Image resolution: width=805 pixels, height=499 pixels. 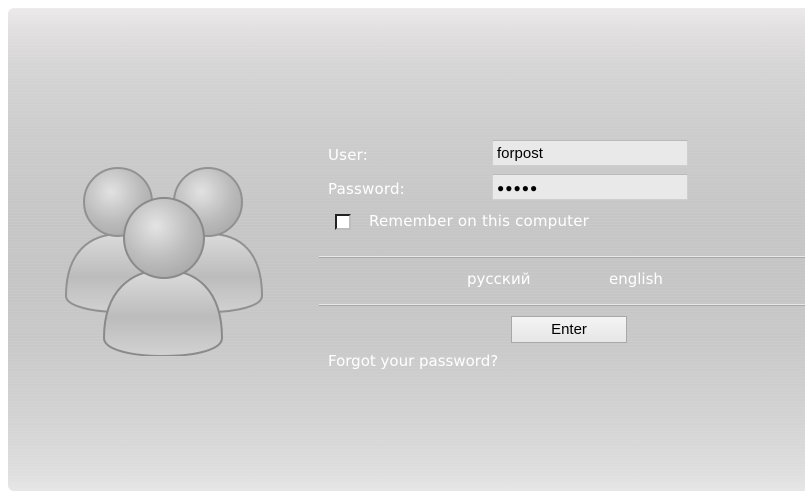 I want to click on divider-top, so click(x=562, y=257).